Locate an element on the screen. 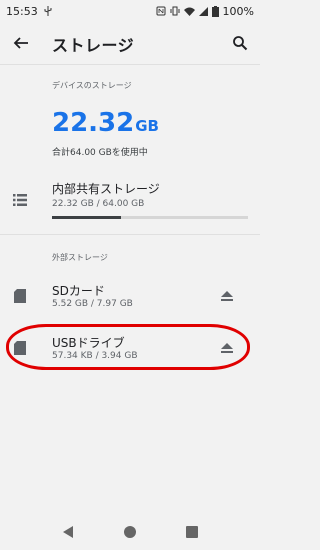 Image resolution: width=320 pixels, height=550 pixels. page-title: ストレージ is located at coordinates (93, 45).